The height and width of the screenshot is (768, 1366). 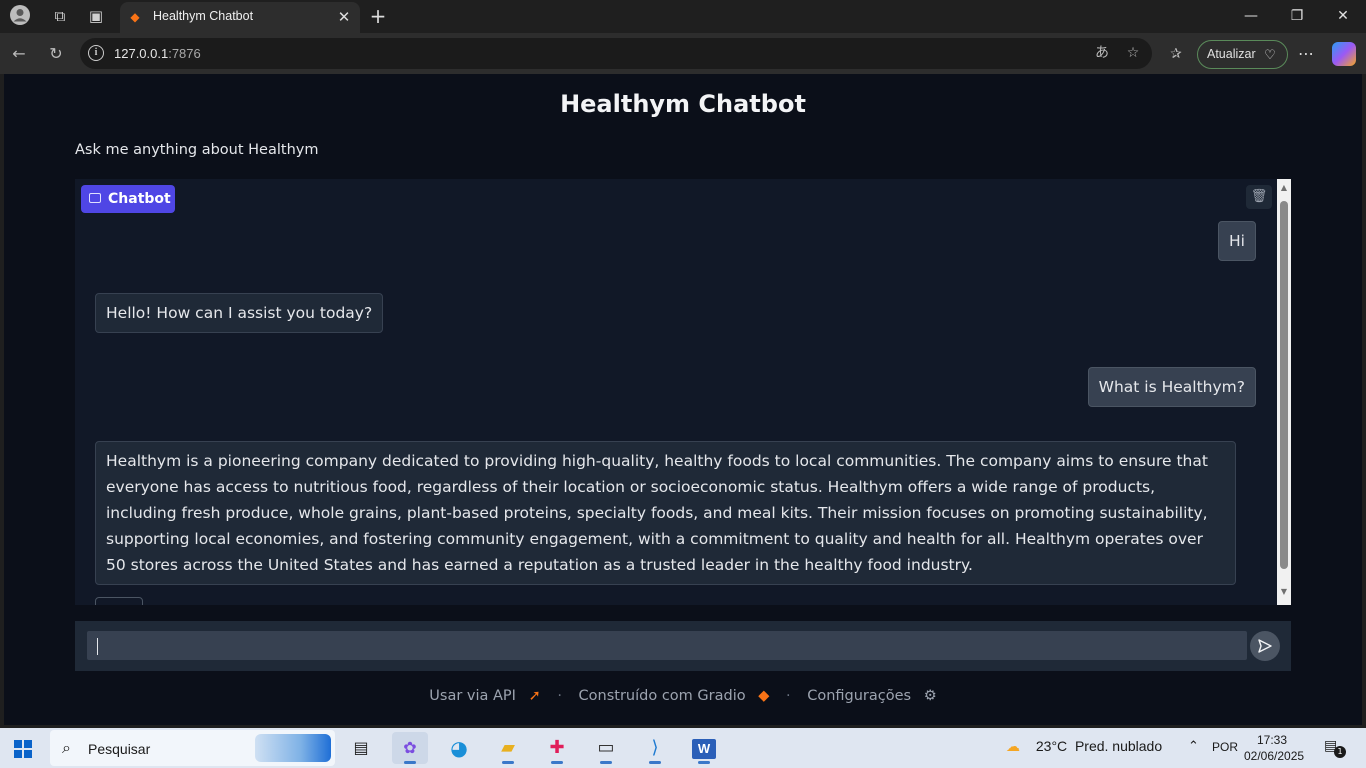 What do you see at coordinates (704, 748) in the screenshot?
I see `word-icon: W` at bounding box center [704, 748].